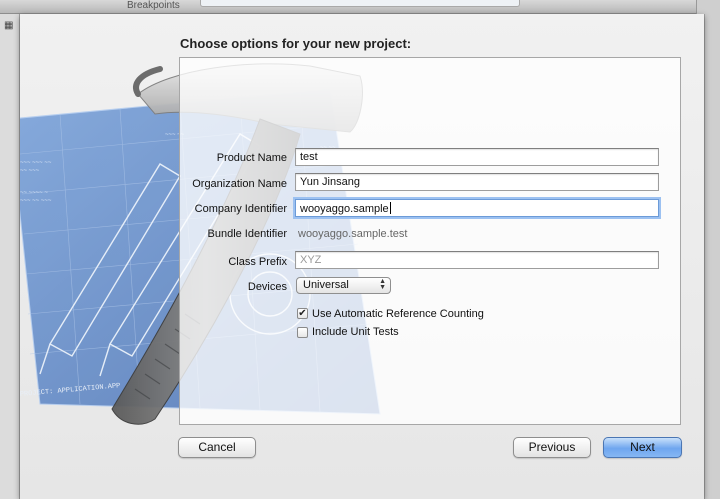  I want to click on previous-button: Previous, so click(552, 447).